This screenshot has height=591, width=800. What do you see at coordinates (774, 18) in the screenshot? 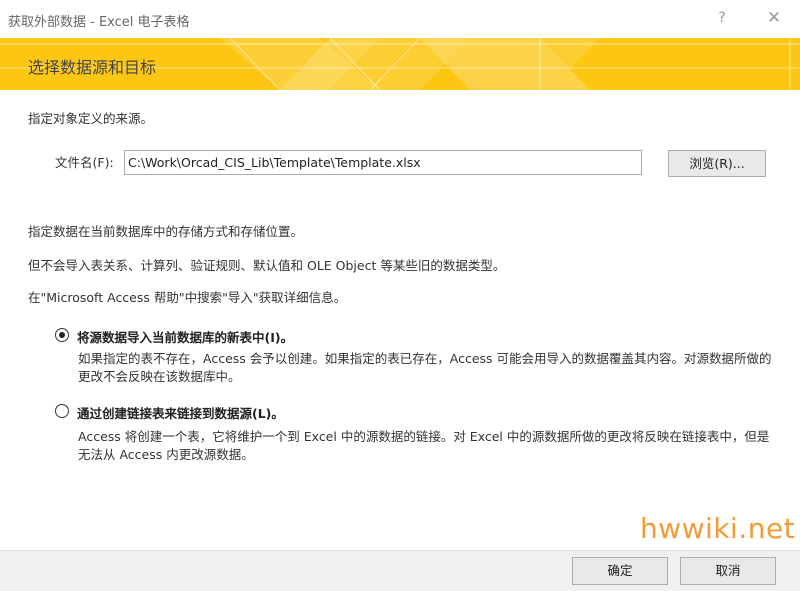
I see `close-icon: ✕` at bounding box center [774, 18].